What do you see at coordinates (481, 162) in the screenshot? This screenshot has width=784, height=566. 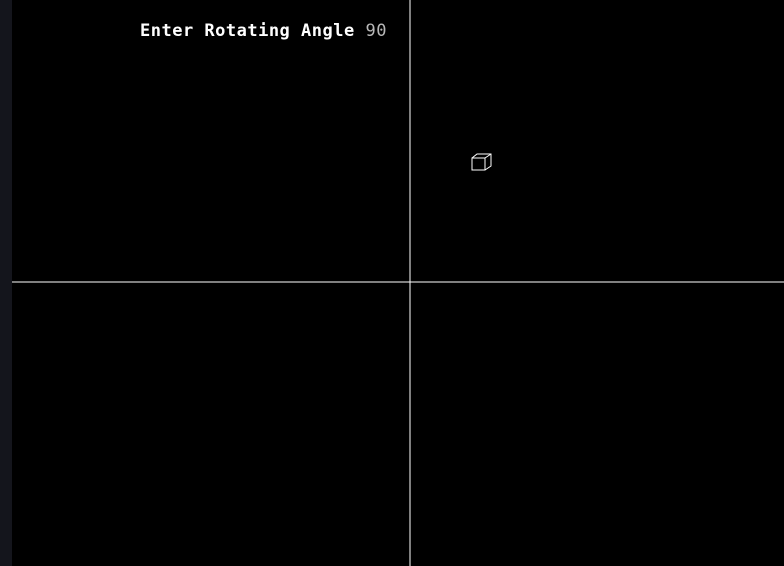 I see `cube-icon` at bounding box center [481, 162].